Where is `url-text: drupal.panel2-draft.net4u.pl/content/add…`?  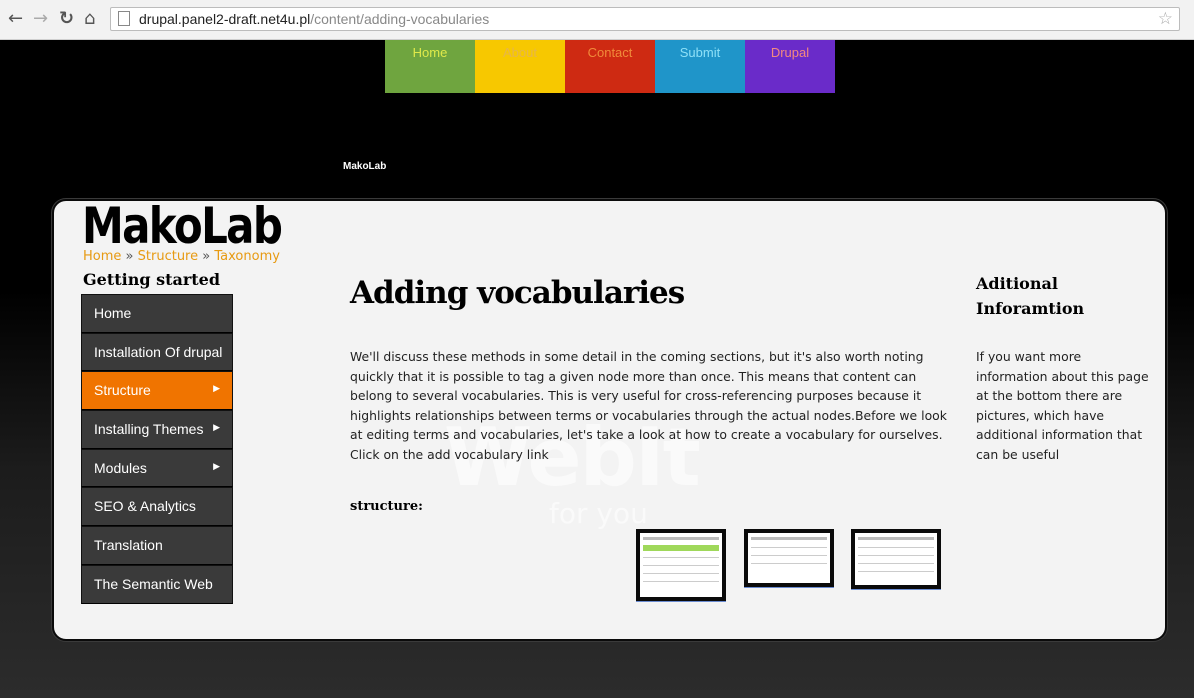 url-text: drupal.panel2-draft.net4u.pl/content/add… is located at coordinates (314, 19).